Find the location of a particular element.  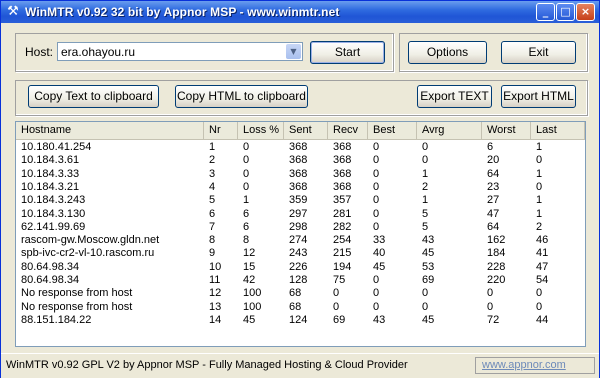

cell-sent: 298 is located at coordinates (298, 226).